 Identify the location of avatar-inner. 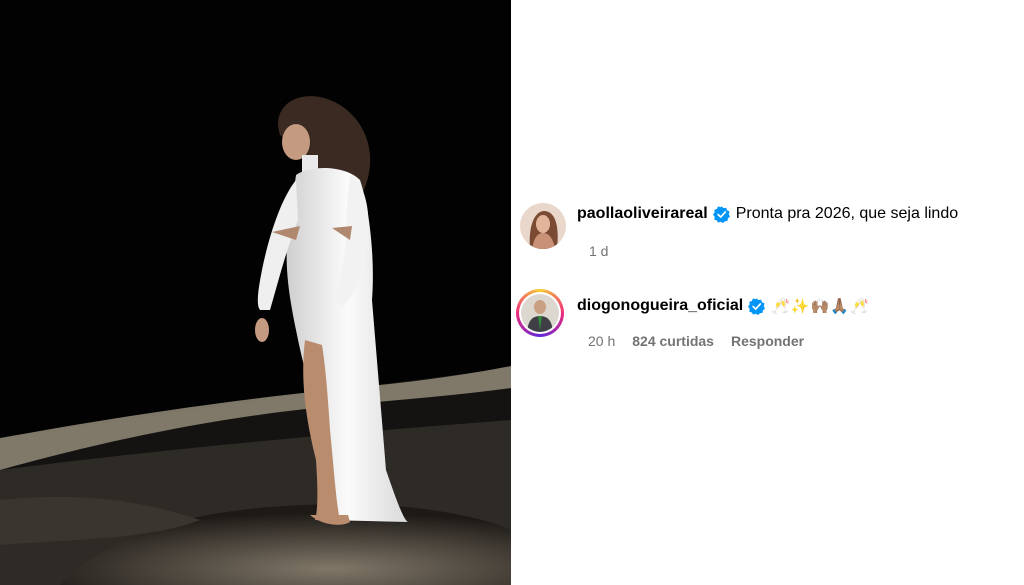
(540, 313).